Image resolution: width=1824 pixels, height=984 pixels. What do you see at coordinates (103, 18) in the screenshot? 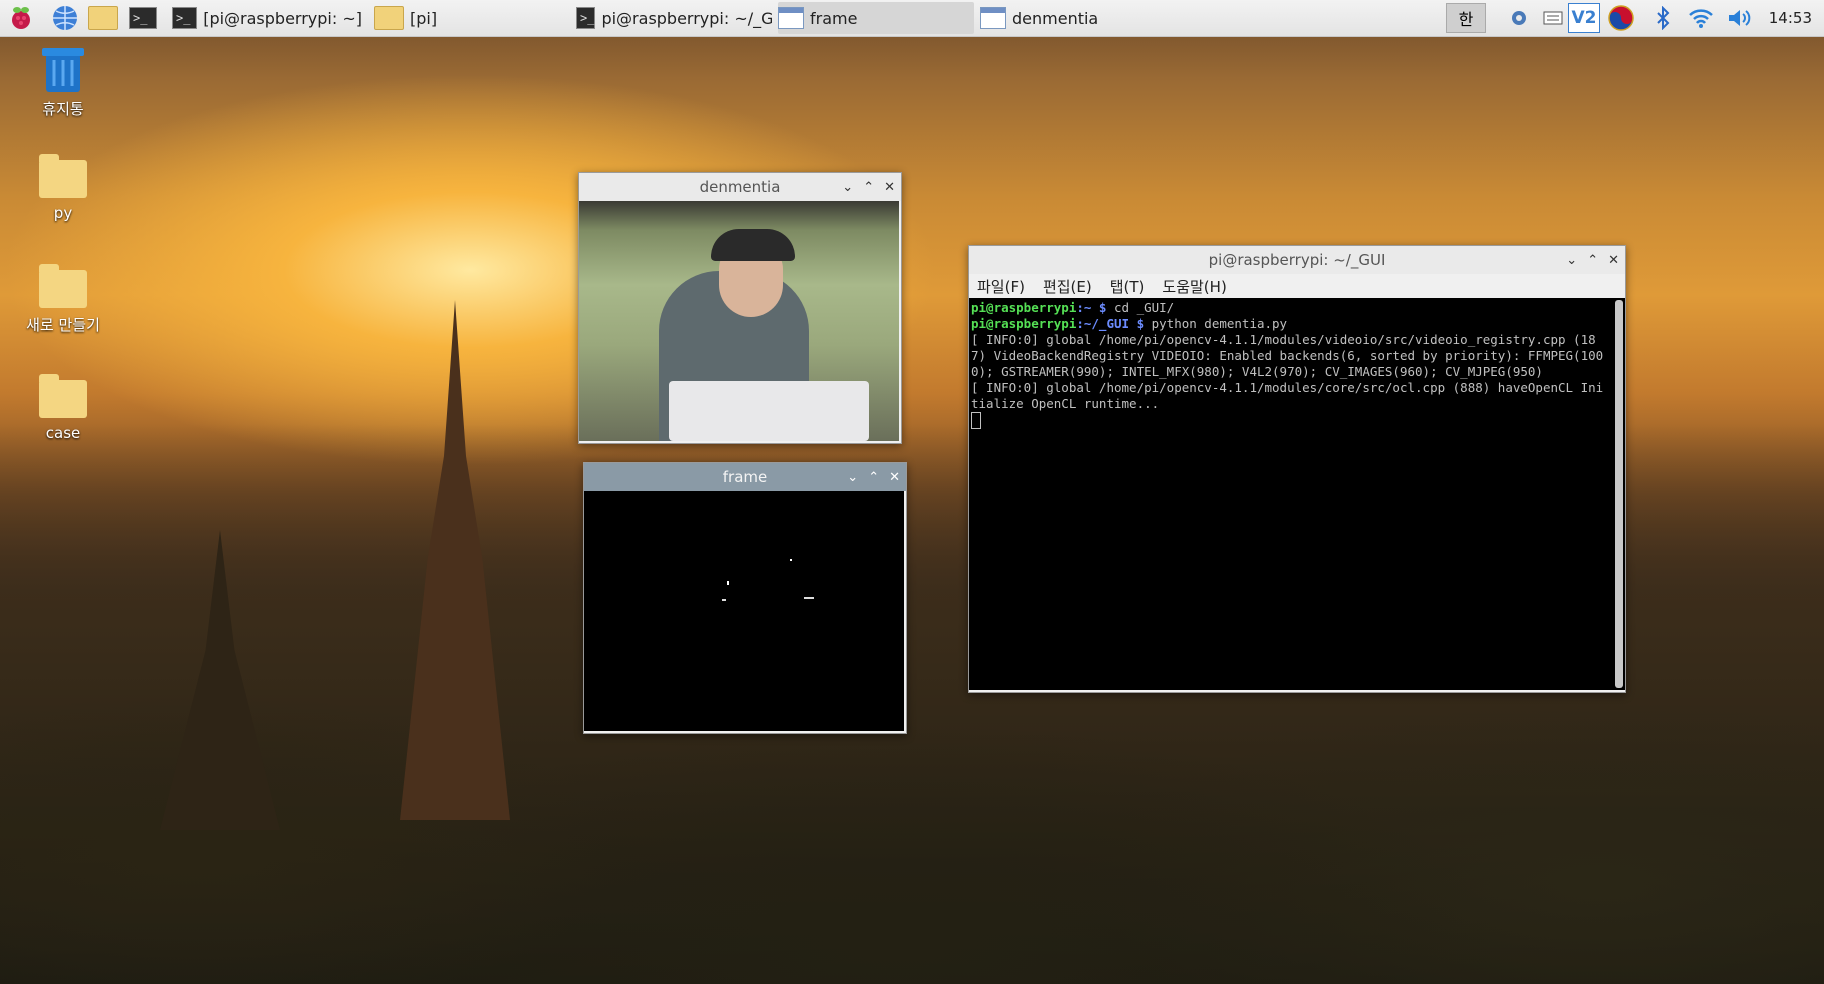
I see `file-manager-icon` at bounding box center [103, 18].